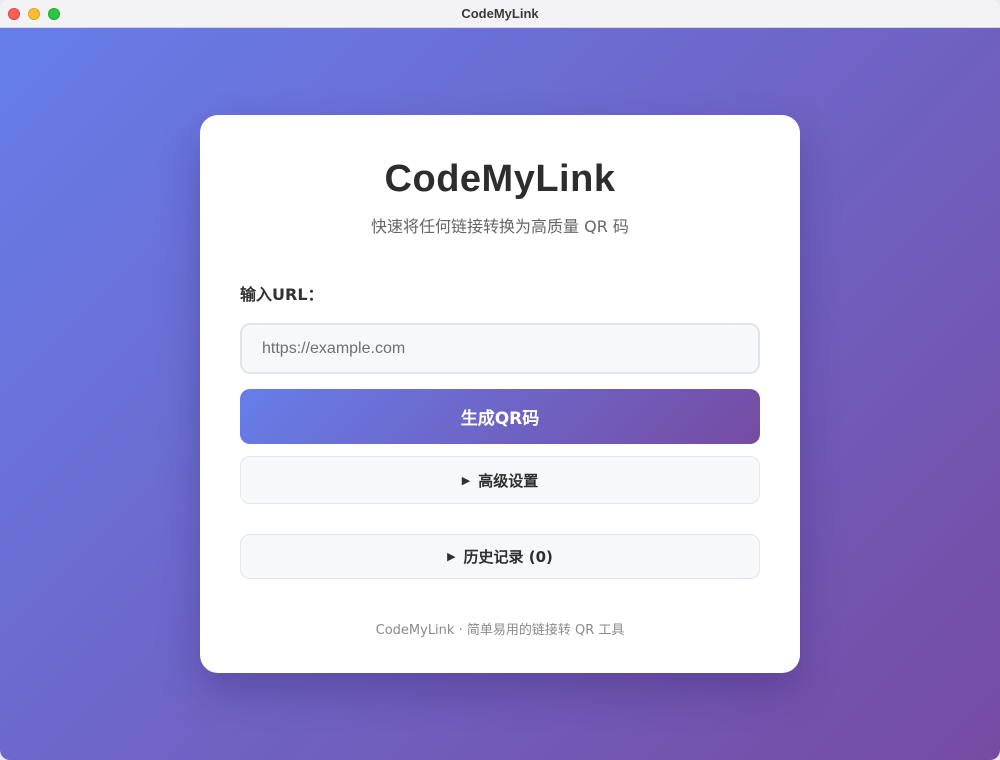 This screenshot has height=760, width=1000. I want to click on url-input, so click(500, 348).